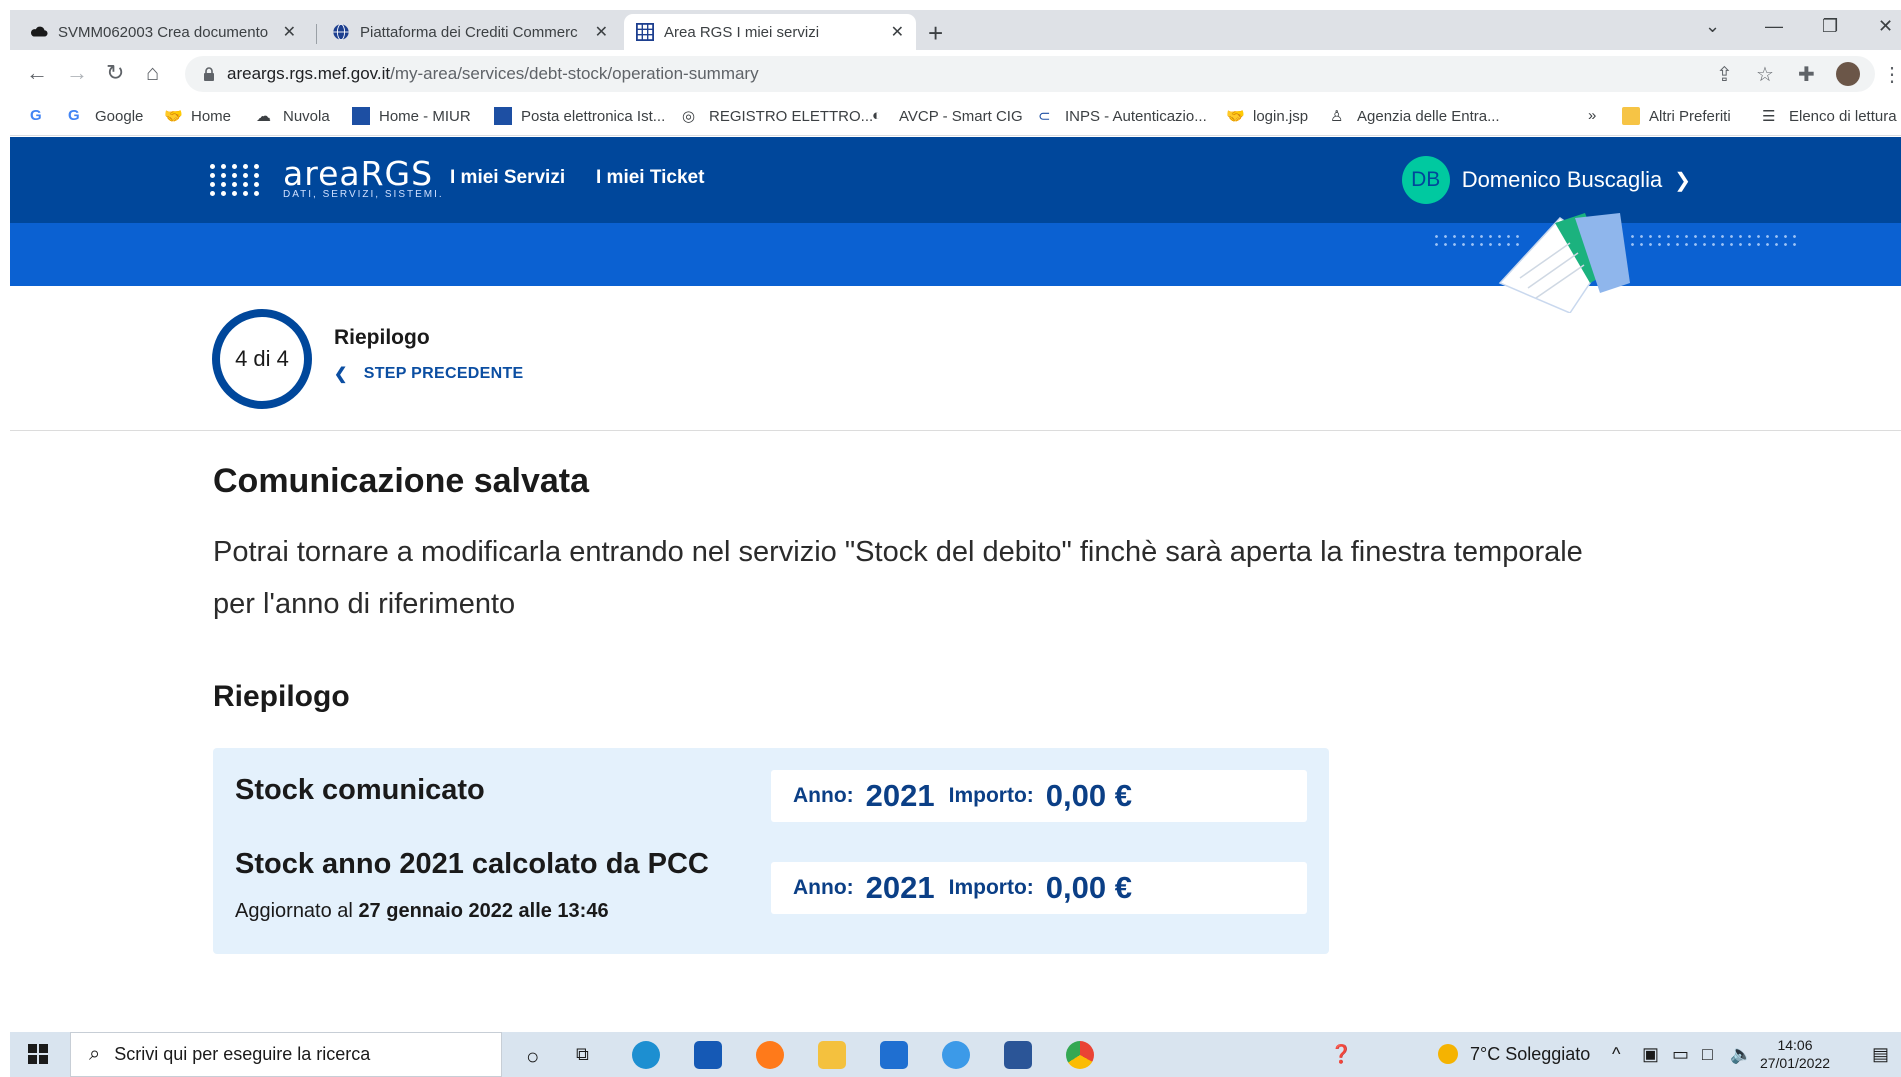 The width and height of the screenshot is (1901, 1077). Describe the element at coordinates (197, 116) in the screenshot. I see `bookmark-home: 🤝 Home` at that location.